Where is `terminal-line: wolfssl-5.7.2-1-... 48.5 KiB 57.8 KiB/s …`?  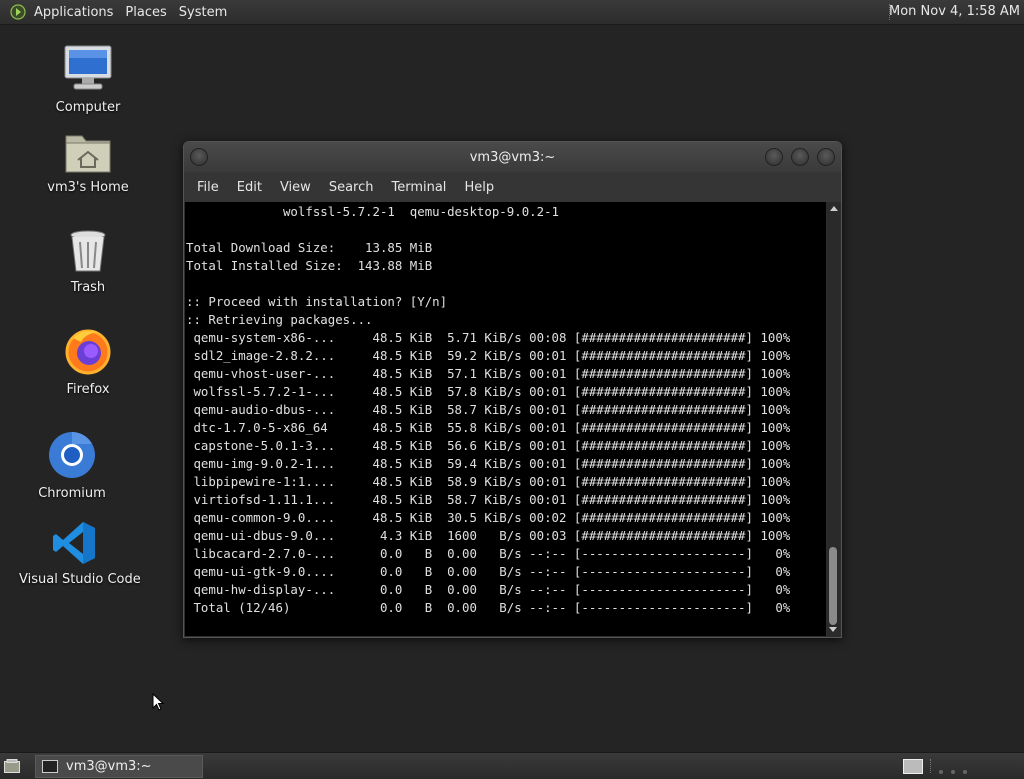 terminal-line: wolfssl-5.7.2-1-... 48.5 KiB 57.8 KiB/s … is located at coordinates (488, 391).